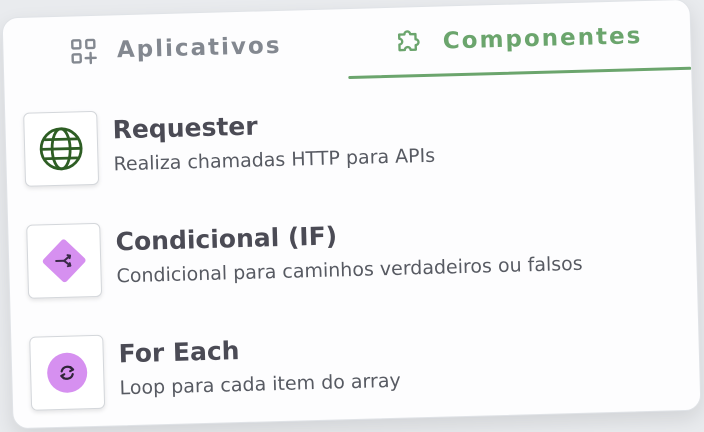 The image size is (704, 432). What do you see at coordinates (274, 160) in the screenshot?
I see `component-description: Realiza chamadas HTTP para APIs` at bounding box center [274, 160].